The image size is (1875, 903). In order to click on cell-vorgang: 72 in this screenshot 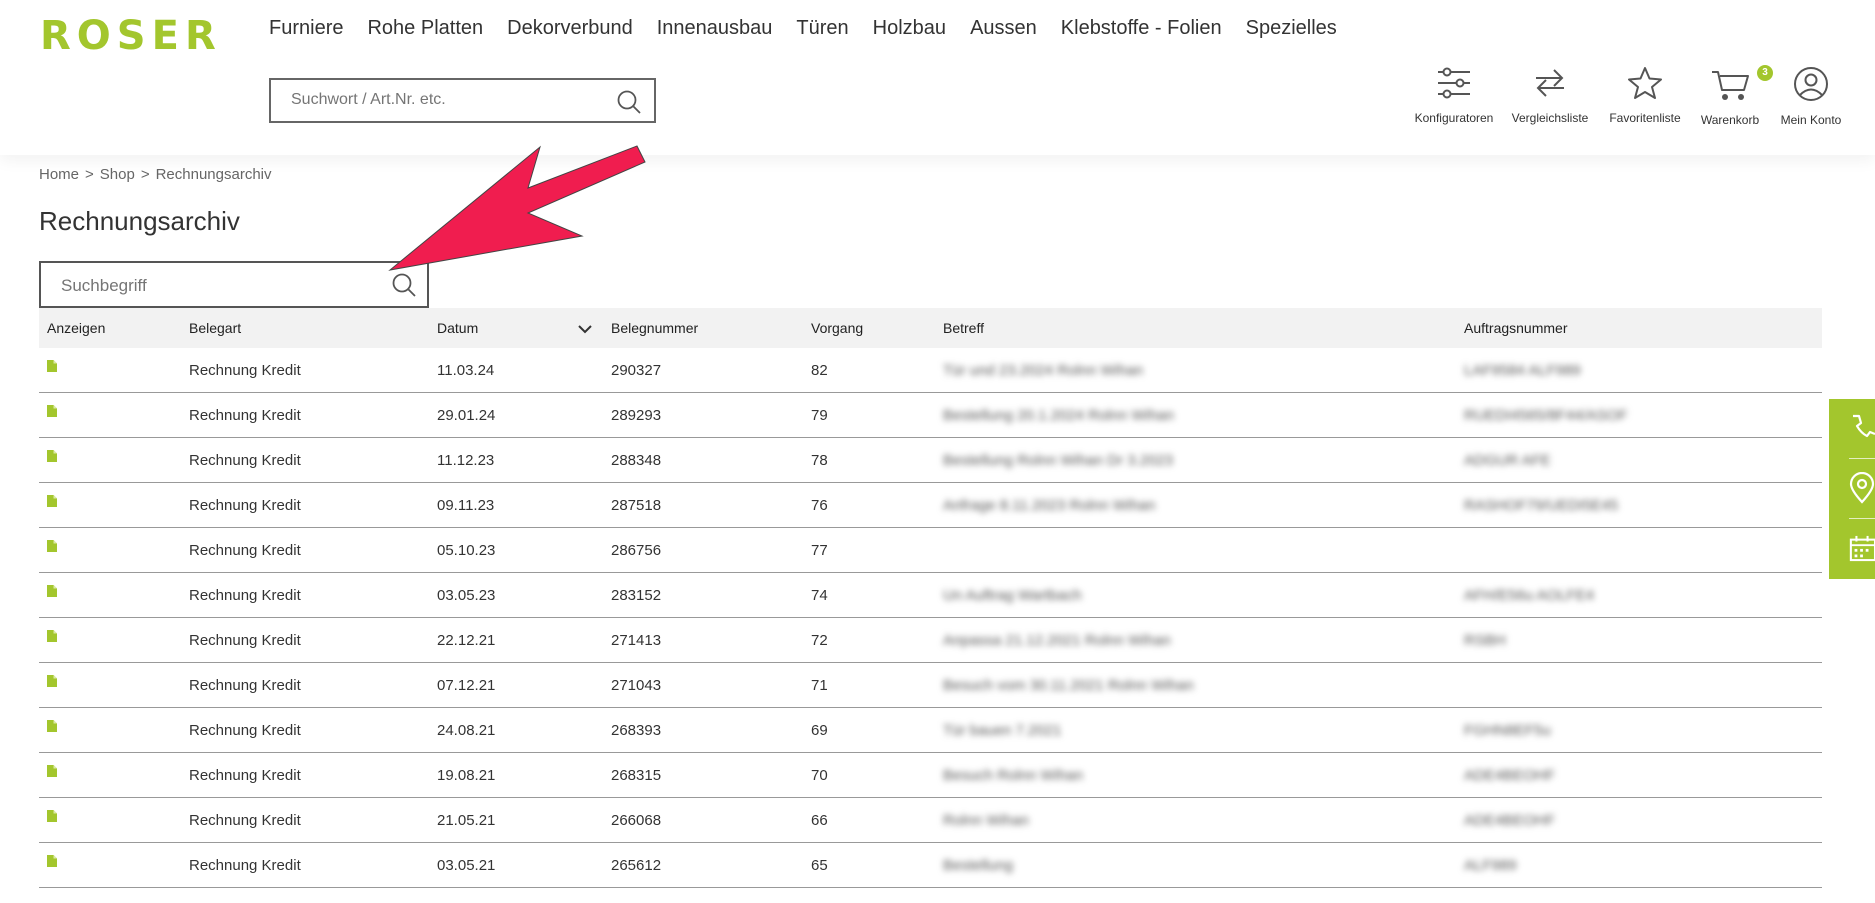, I will do `click(819, 640)`.